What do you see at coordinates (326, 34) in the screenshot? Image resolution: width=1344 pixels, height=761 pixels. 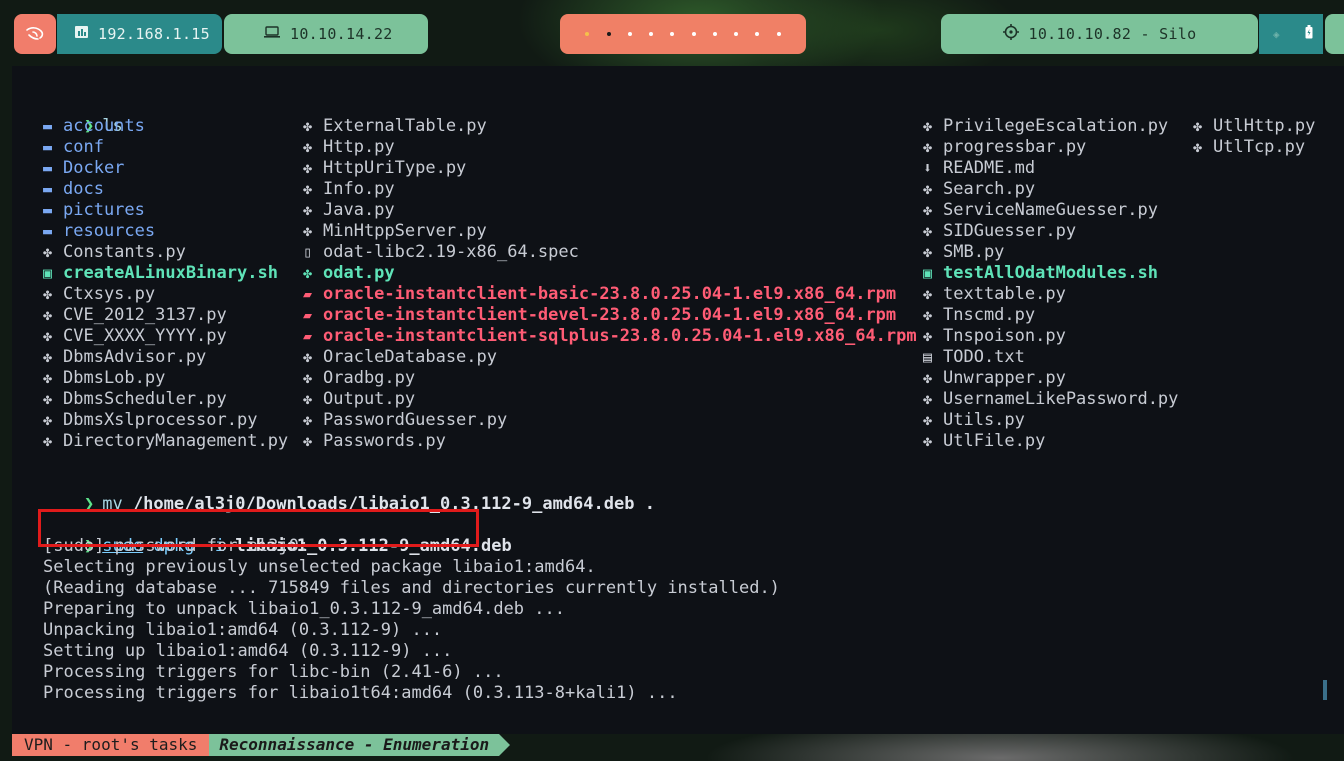 I see `vpn-ip-widget: 10.10.14.22` at bounding box center [326, 34].